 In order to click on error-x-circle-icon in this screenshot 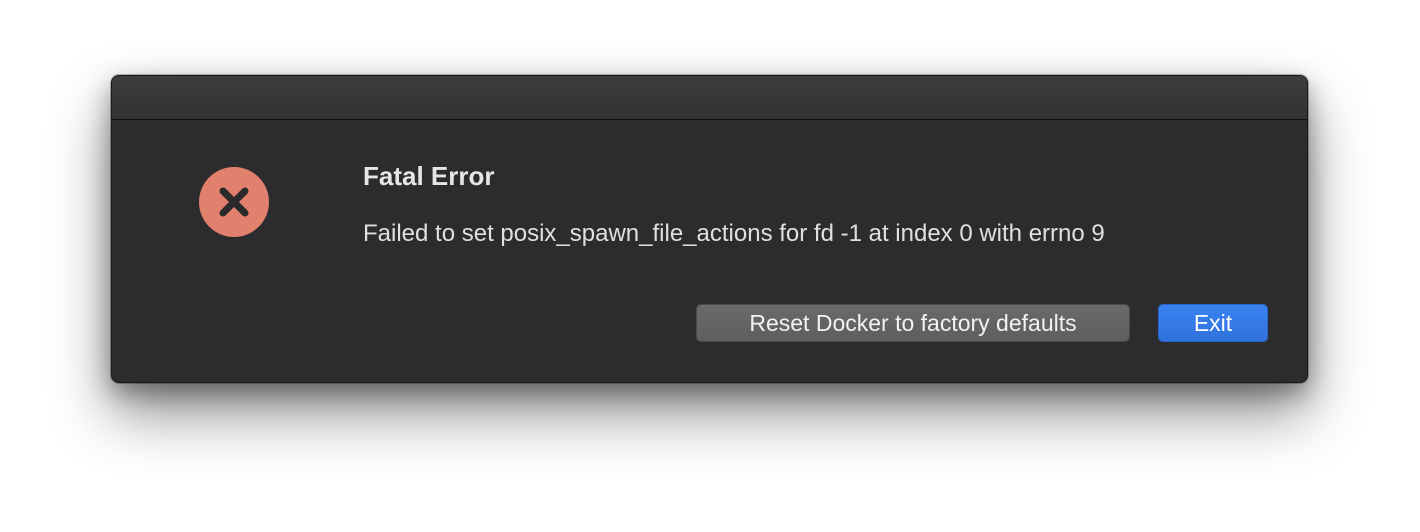, I will do `click(234, 202)`.